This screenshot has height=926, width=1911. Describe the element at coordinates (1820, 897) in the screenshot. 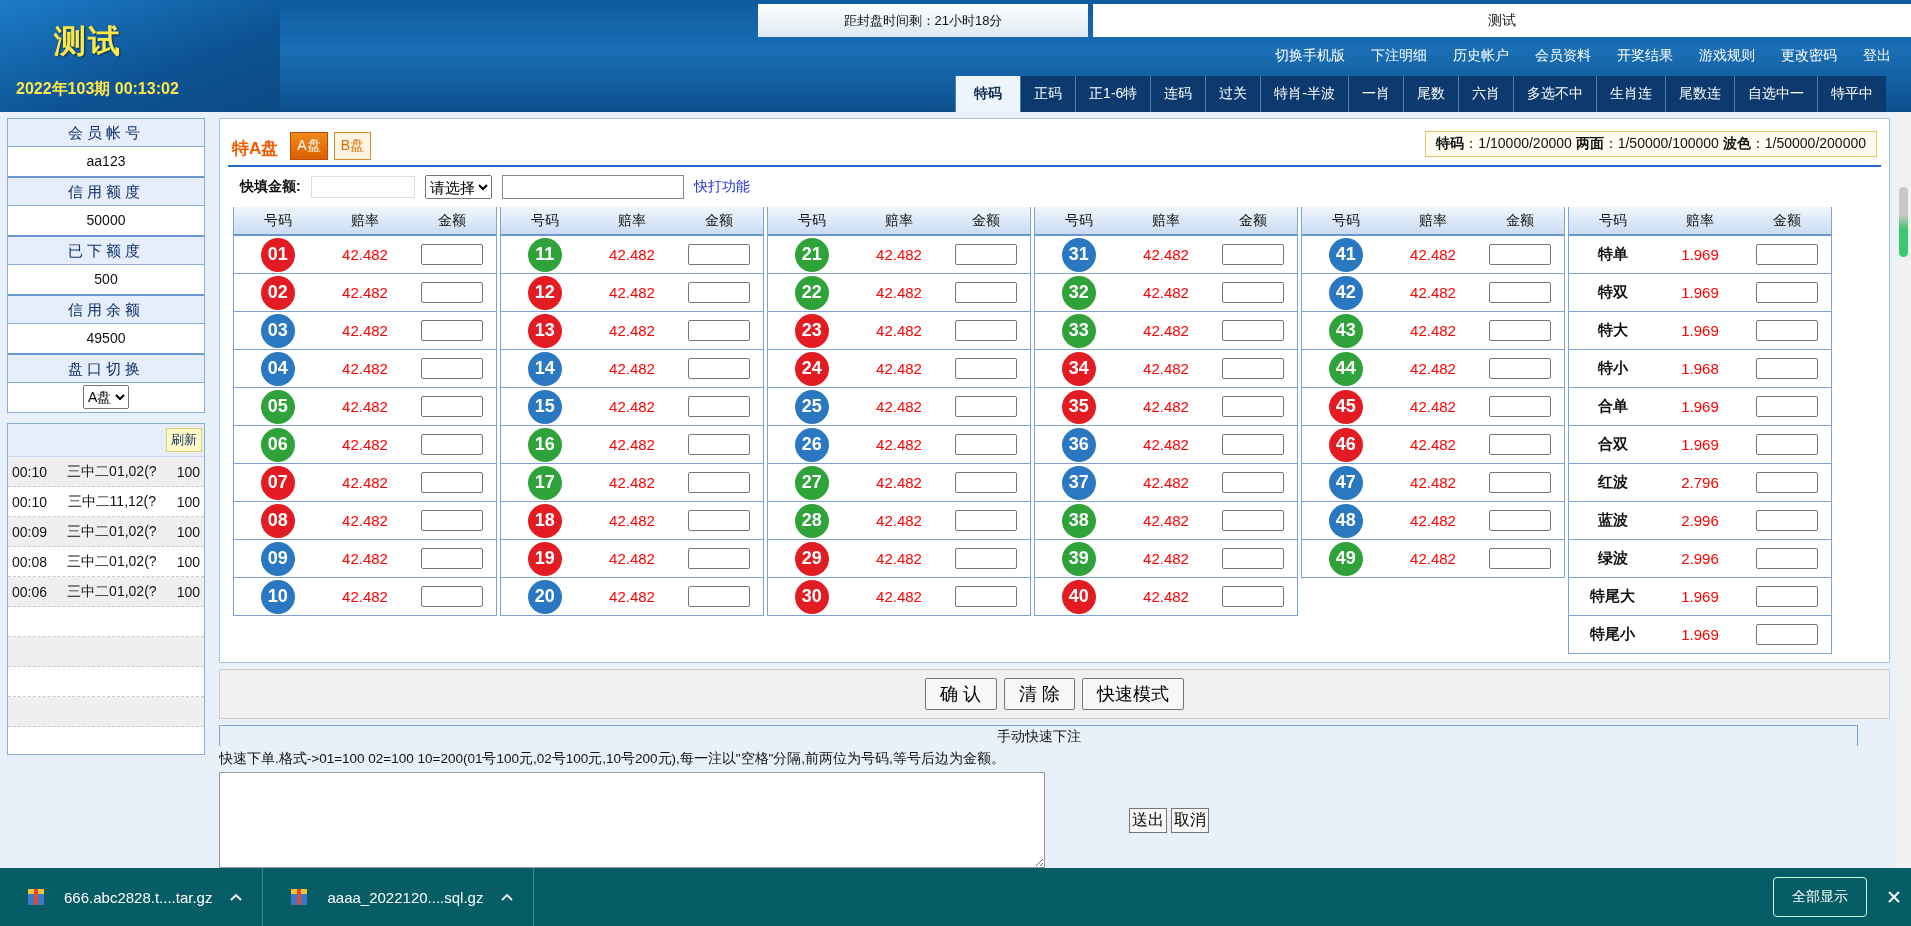

I see `show-all-button: 全部显示` at that location.